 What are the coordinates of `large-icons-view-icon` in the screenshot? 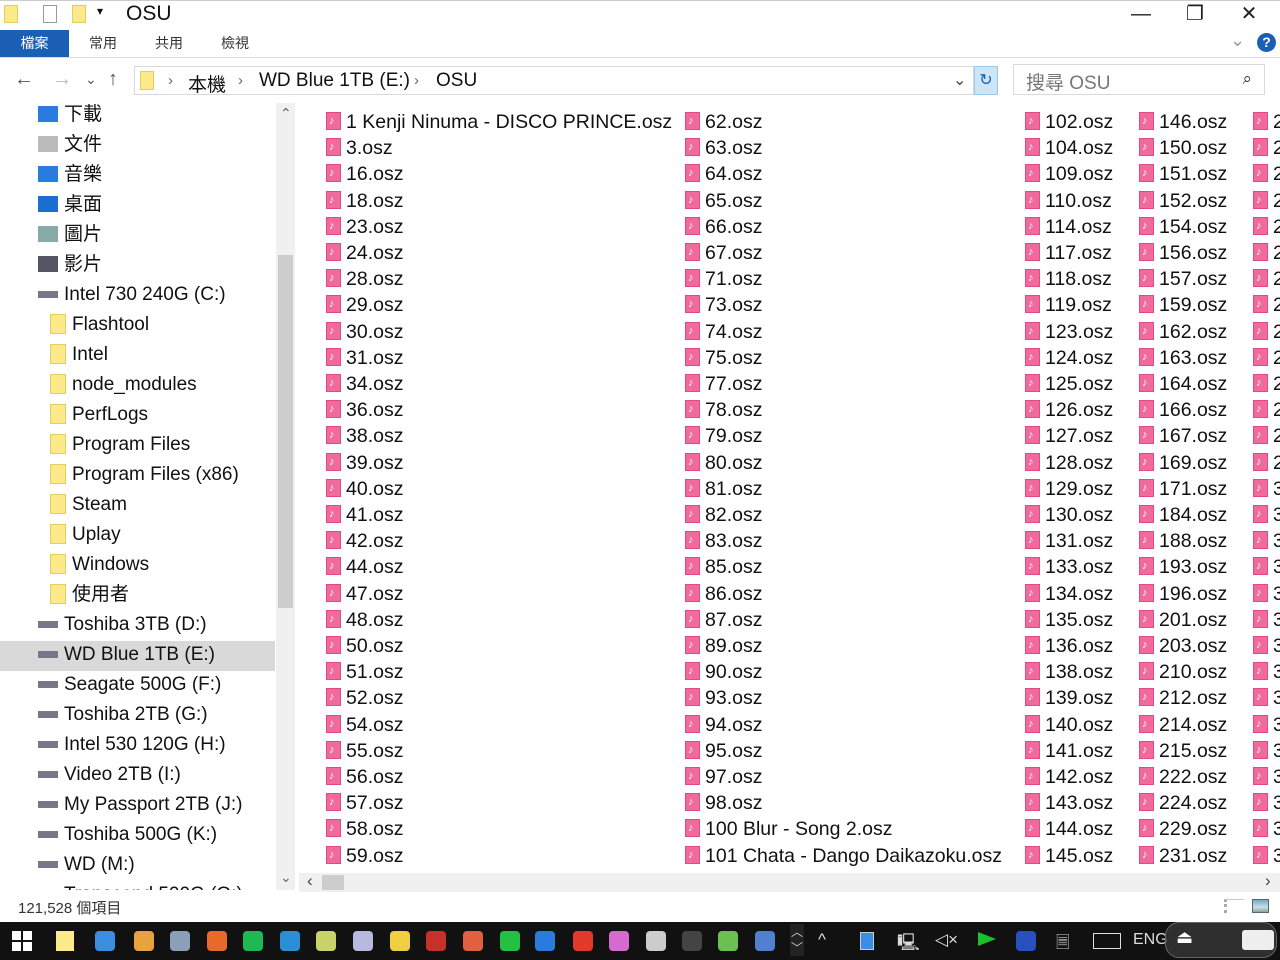 It's located at (1260, 906).